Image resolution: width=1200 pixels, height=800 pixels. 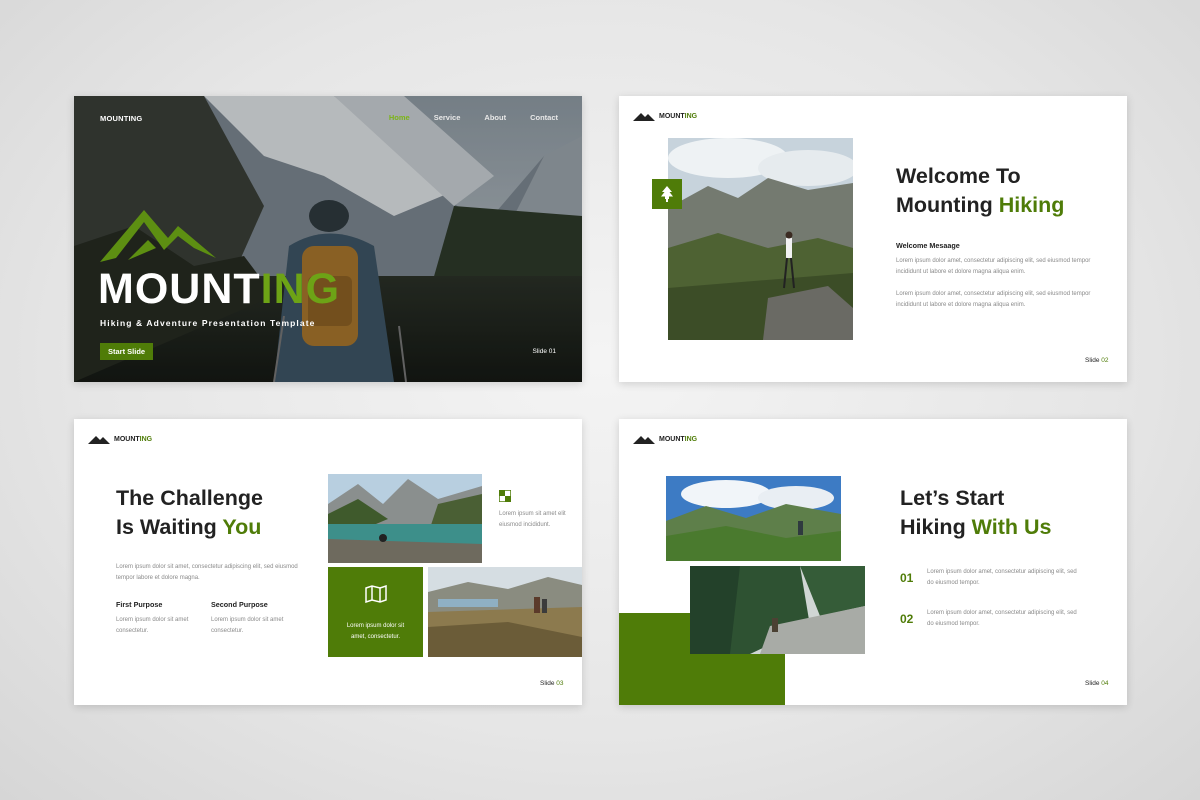 What do you see at coordinates (447, 117) in the screenshot?
I see `nav-service: Service` at bounding box center [447, 117].